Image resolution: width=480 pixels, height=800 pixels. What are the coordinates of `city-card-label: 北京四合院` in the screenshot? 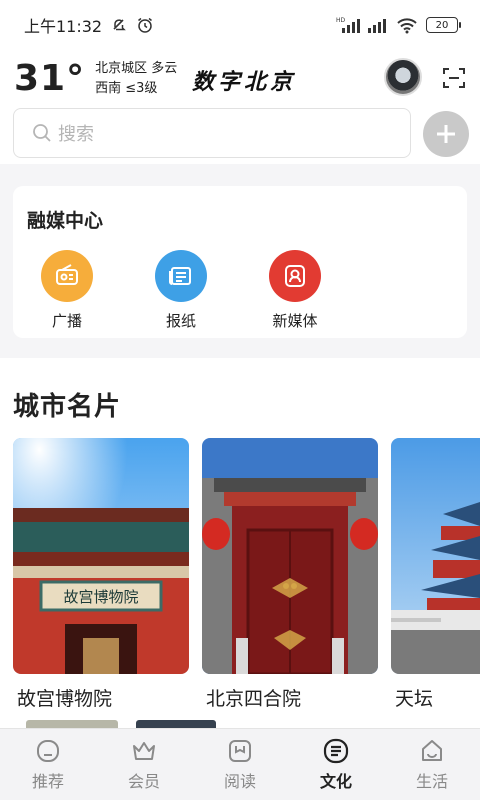 It's located at (254, 699).